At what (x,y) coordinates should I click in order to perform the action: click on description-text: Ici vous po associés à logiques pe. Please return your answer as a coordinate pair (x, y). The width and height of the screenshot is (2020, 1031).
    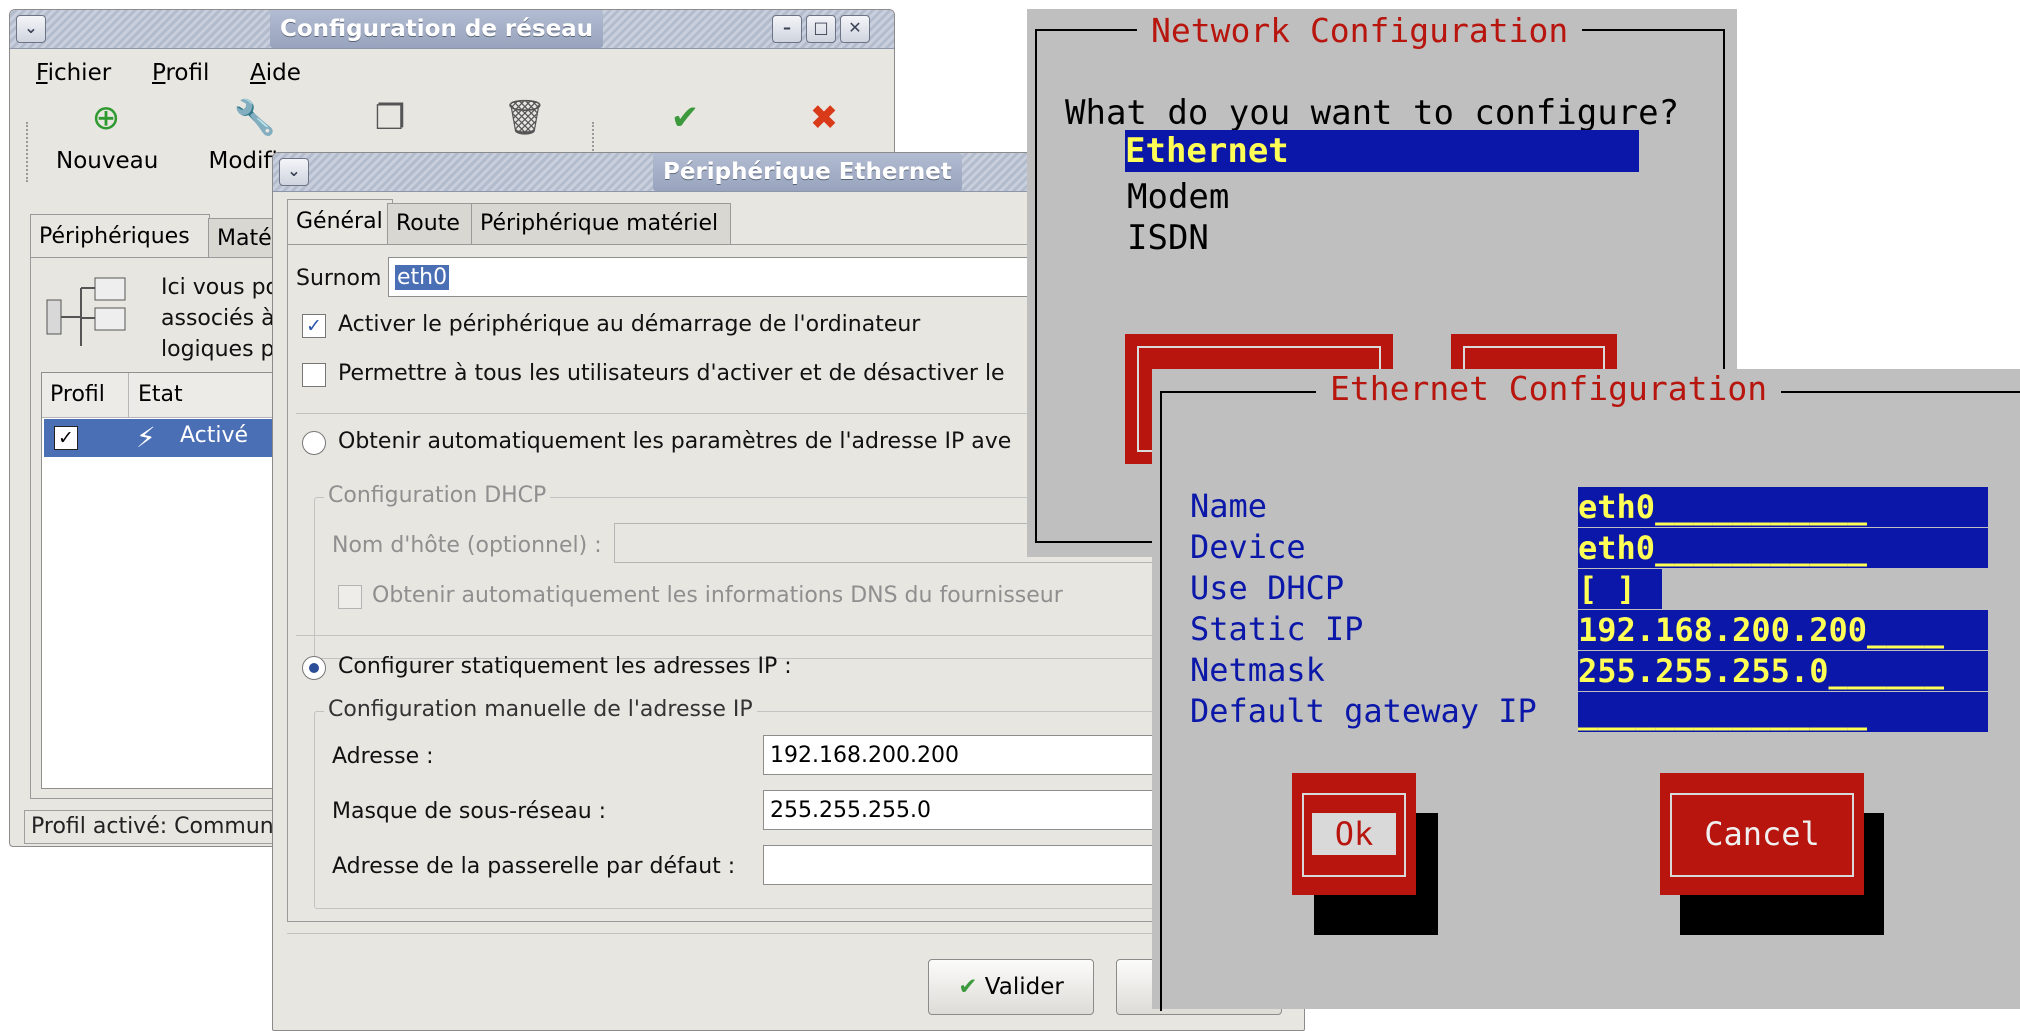
    Looking at the image, I should click on (224, 318).